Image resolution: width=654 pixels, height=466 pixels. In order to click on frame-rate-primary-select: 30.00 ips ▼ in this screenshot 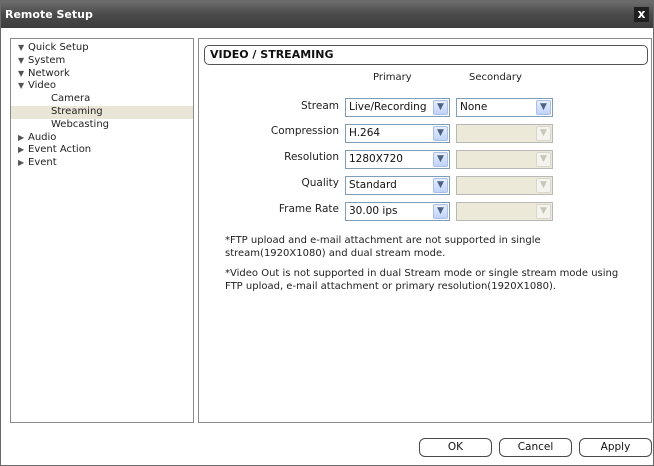, I will do `click(397, 211)`.